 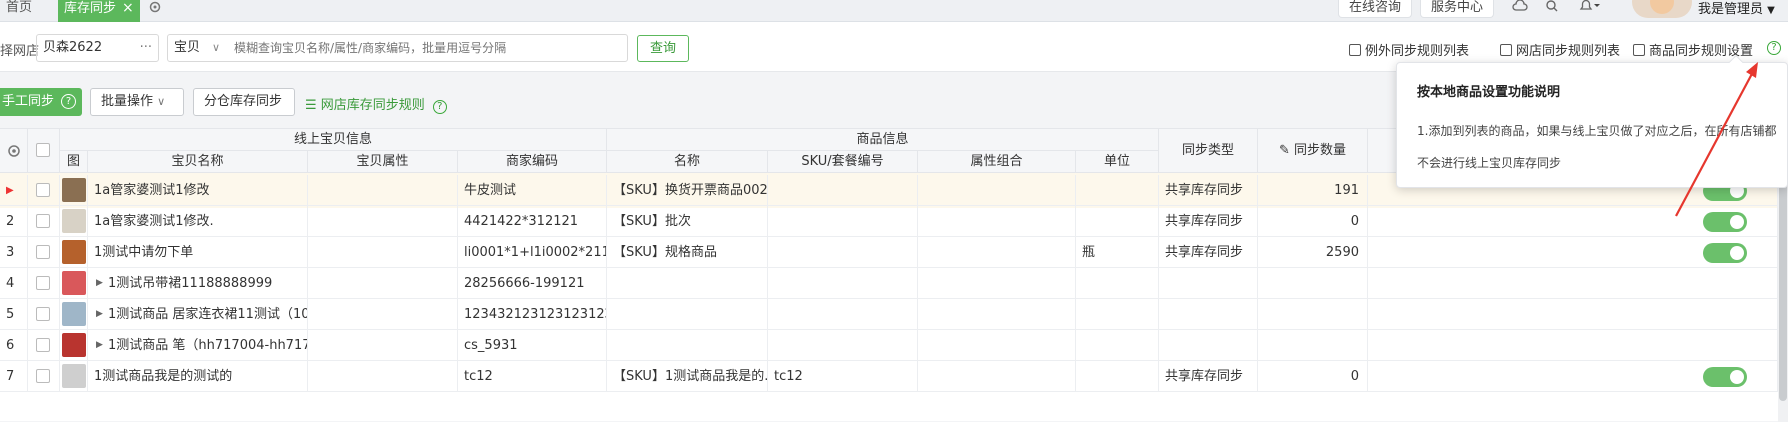 I want to click on cell-code: 牛皮测试, so click(x=532, y=190).